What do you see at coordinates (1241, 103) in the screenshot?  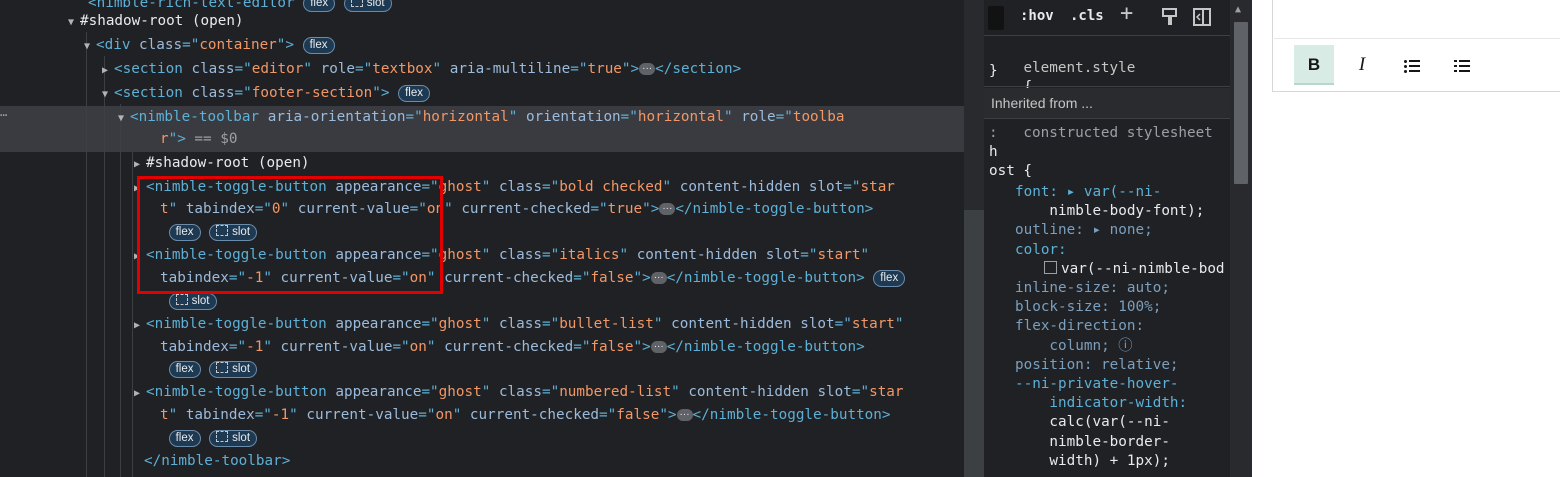 I see `styles-scrollbar-thumb` at bounding box center [1241, 103].